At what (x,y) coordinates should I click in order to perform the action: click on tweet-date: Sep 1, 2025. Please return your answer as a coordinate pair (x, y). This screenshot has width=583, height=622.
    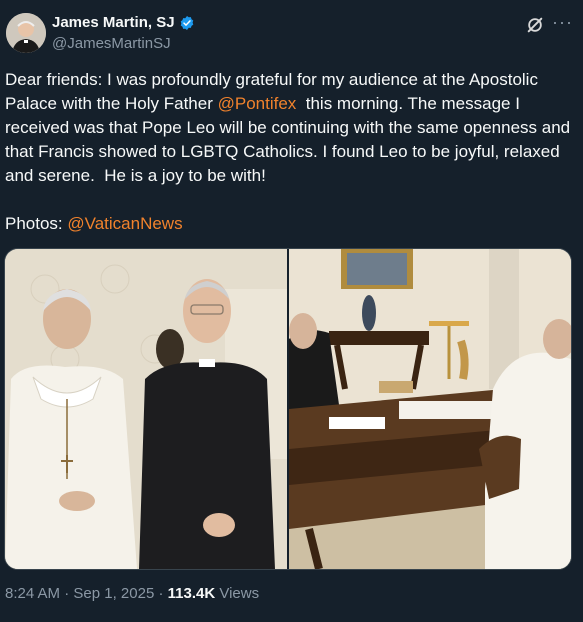
    Looking at the image, I should click on (113, 593).